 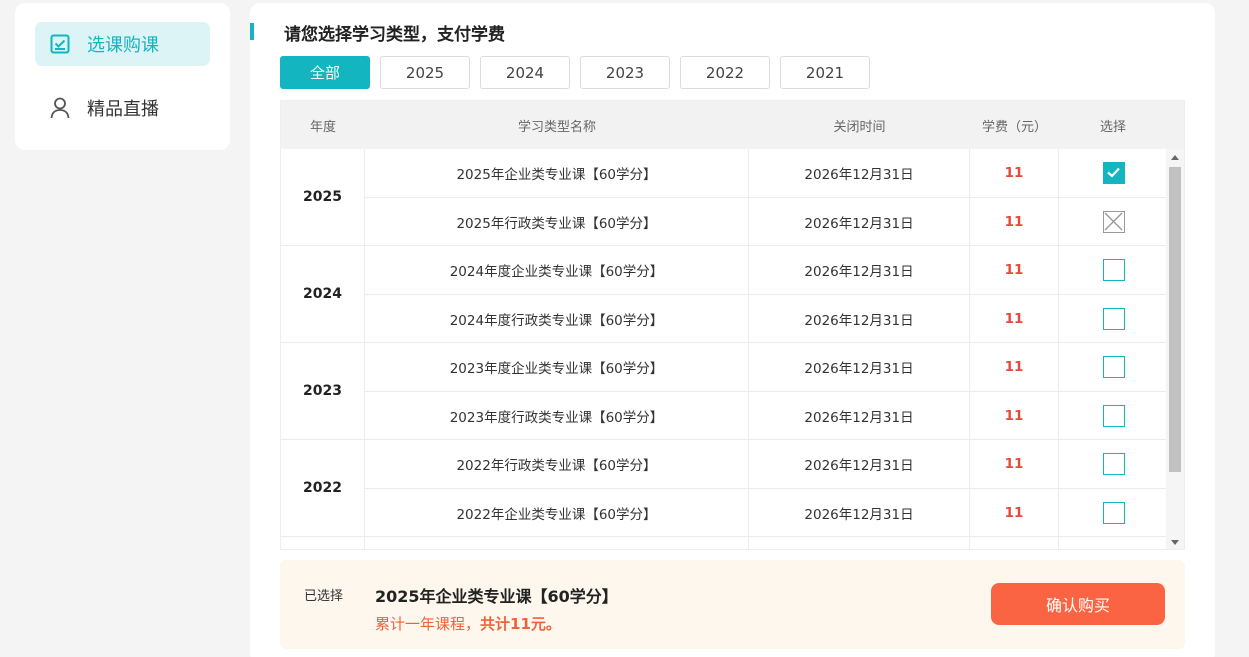 I want to click on page-title: 请您选择学习类型，支付学费, so click(x=394, y=35).